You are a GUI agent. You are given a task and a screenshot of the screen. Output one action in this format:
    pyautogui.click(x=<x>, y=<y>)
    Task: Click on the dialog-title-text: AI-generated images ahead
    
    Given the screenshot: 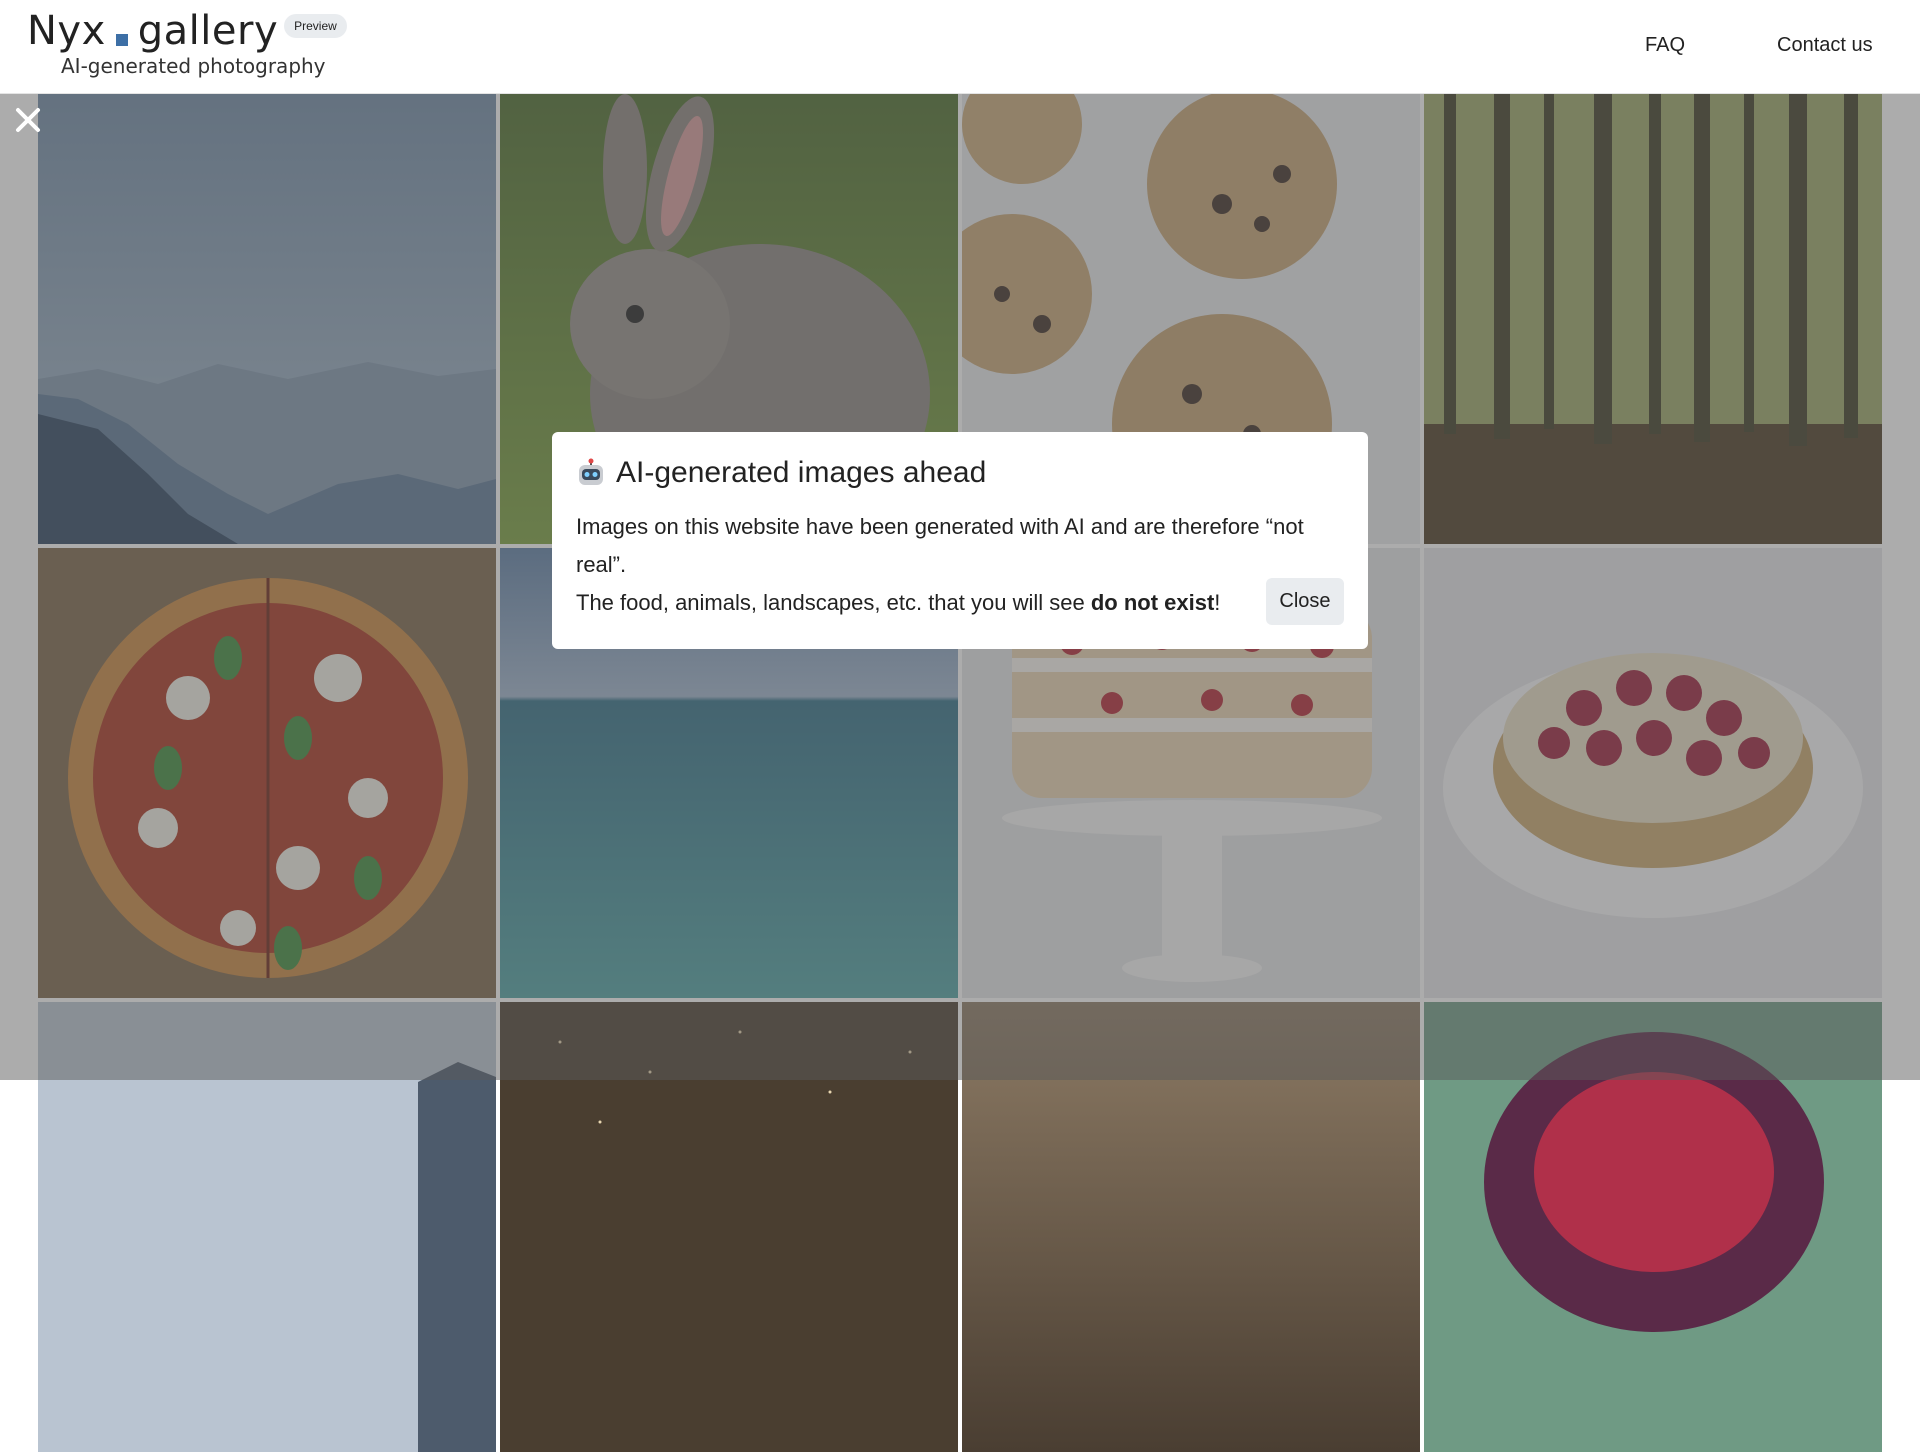 What is the action you would take?
    pyautogui.click(x=801, y=472)
    